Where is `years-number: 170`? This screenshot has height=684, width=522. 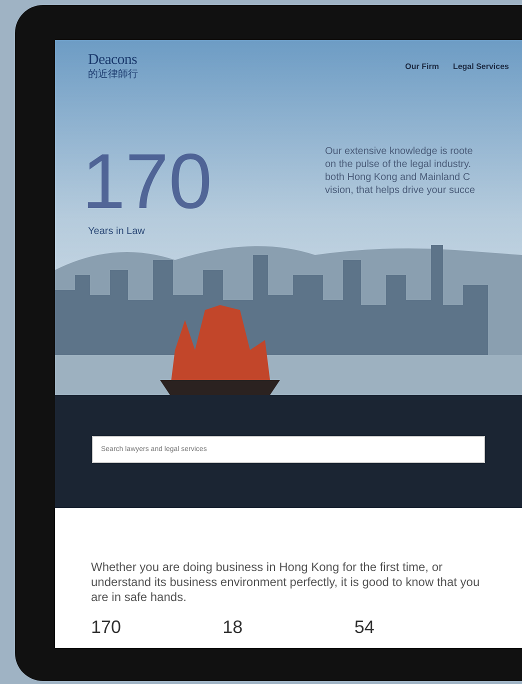 years-number: 170 is located at coordinates (148, 181).